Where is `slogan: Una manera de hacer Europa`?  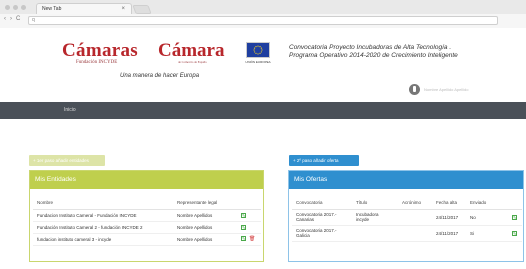
slogan: Una manera de hacer Europa is located at coordinates (160, 76).